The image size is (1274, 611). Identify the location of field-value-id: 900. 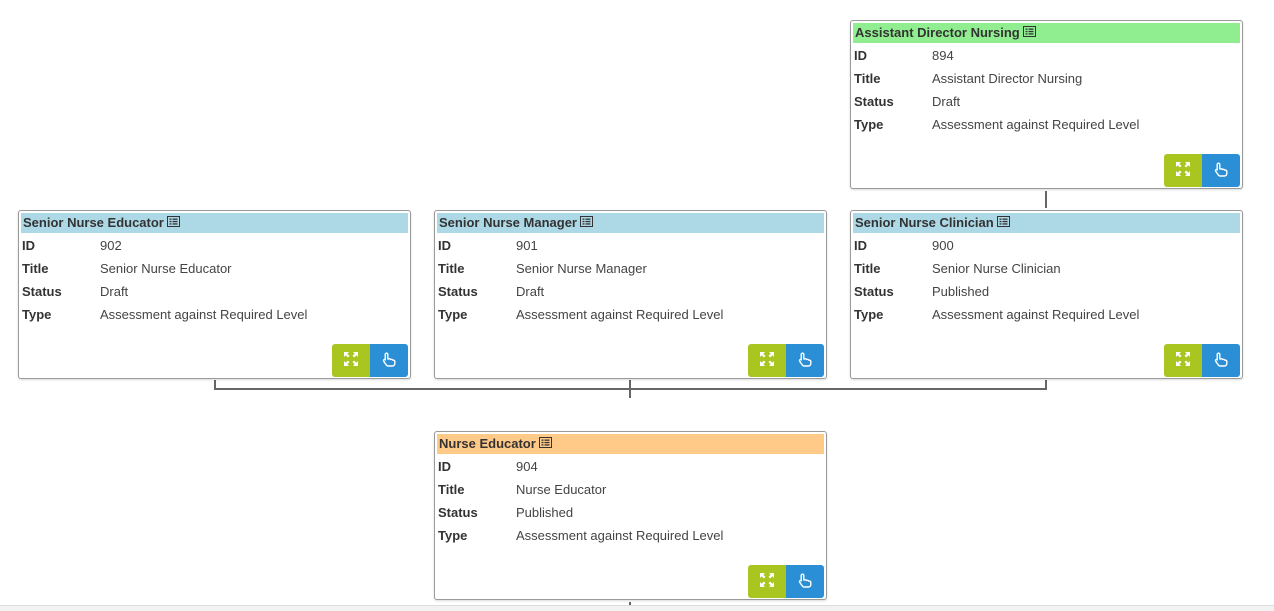
(943, 245).